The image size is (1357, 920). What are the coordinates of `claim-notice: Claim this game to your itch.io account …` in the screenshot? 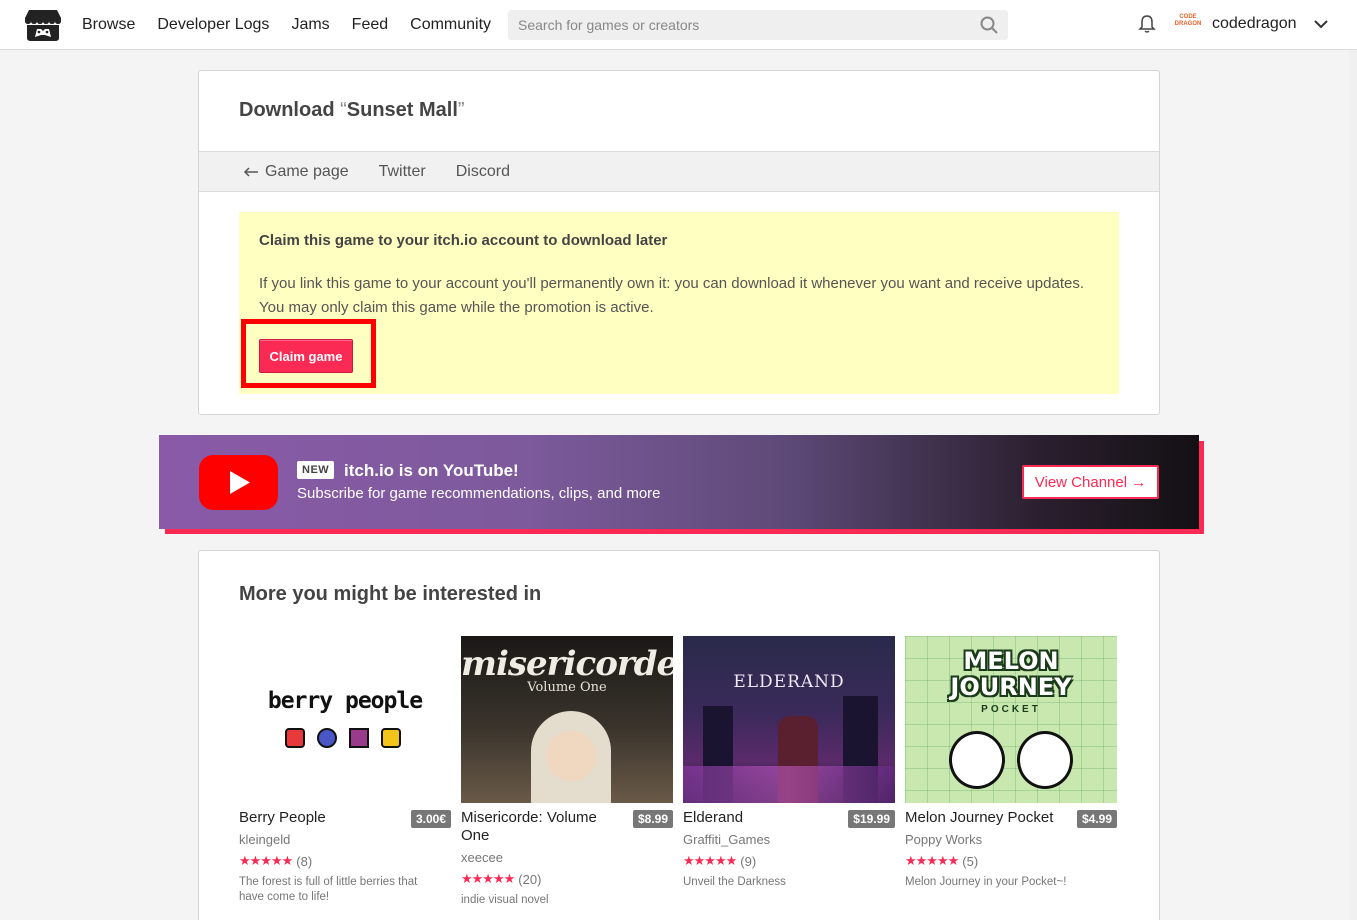 It's located at (679, 303).